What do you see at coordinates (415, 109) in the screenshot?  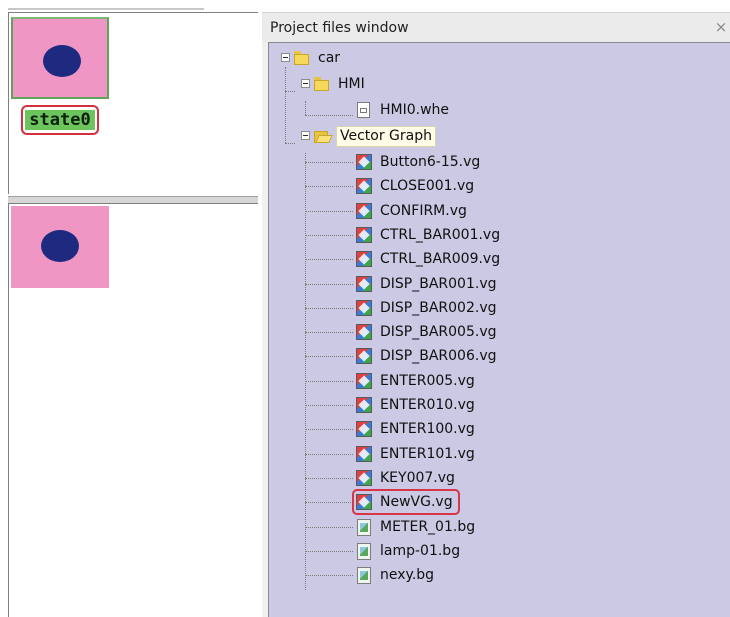 I see `tree-item-label: HMI0.whe` at bounding box center [415, 109].